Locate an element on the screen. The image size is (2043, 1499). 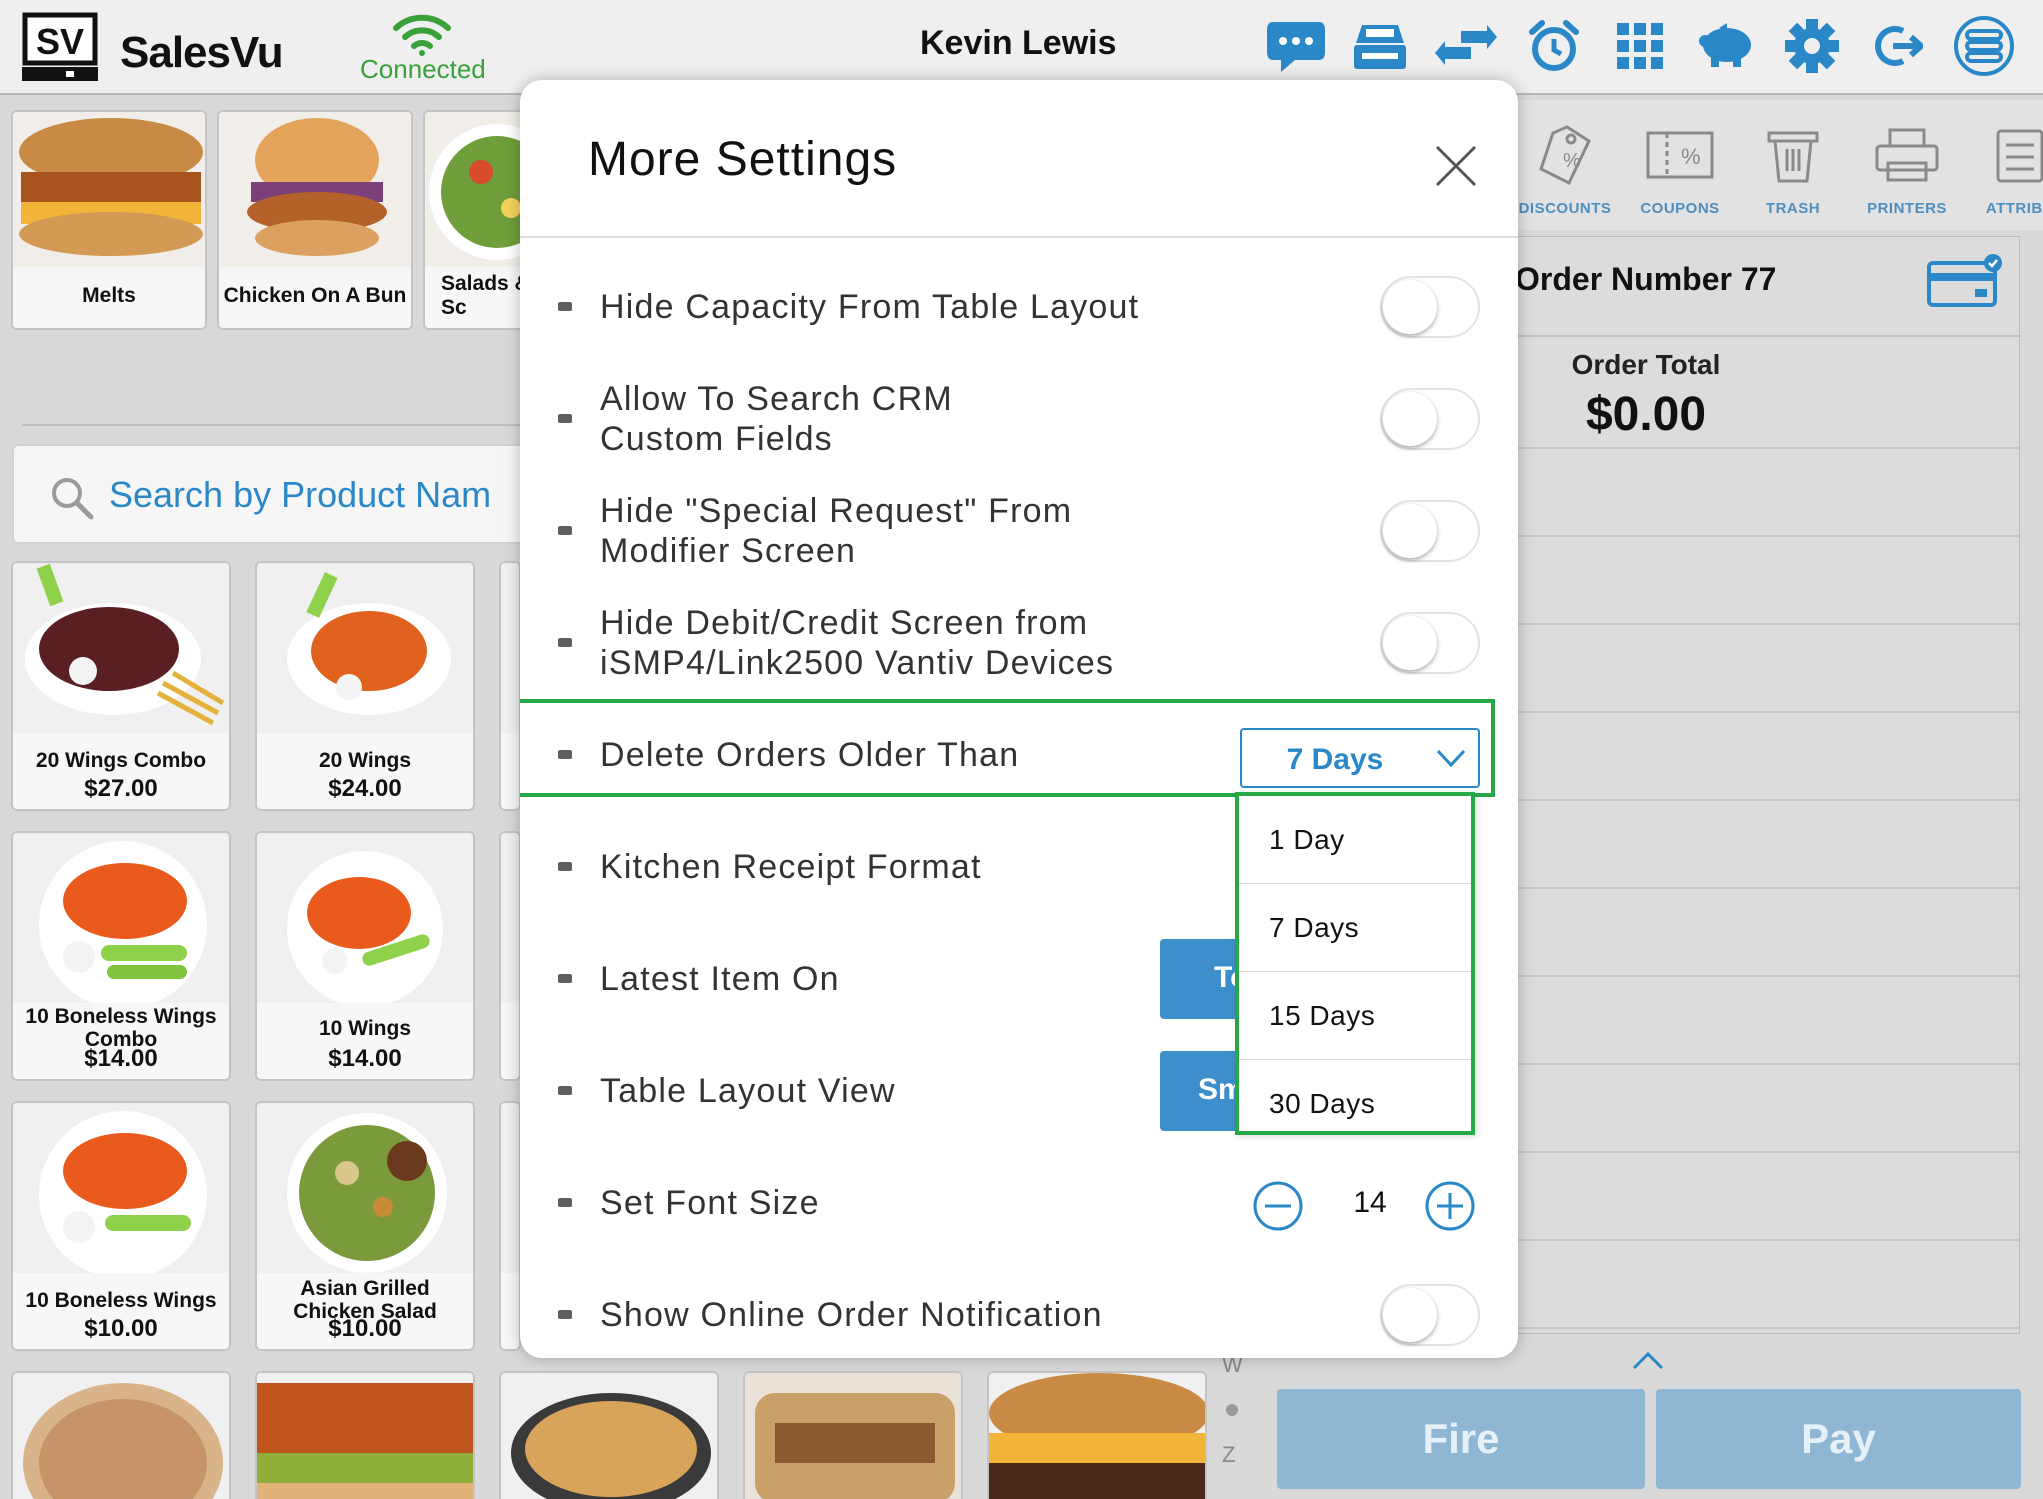
piggy-bank-icon is located at coordinates (1726, 46).